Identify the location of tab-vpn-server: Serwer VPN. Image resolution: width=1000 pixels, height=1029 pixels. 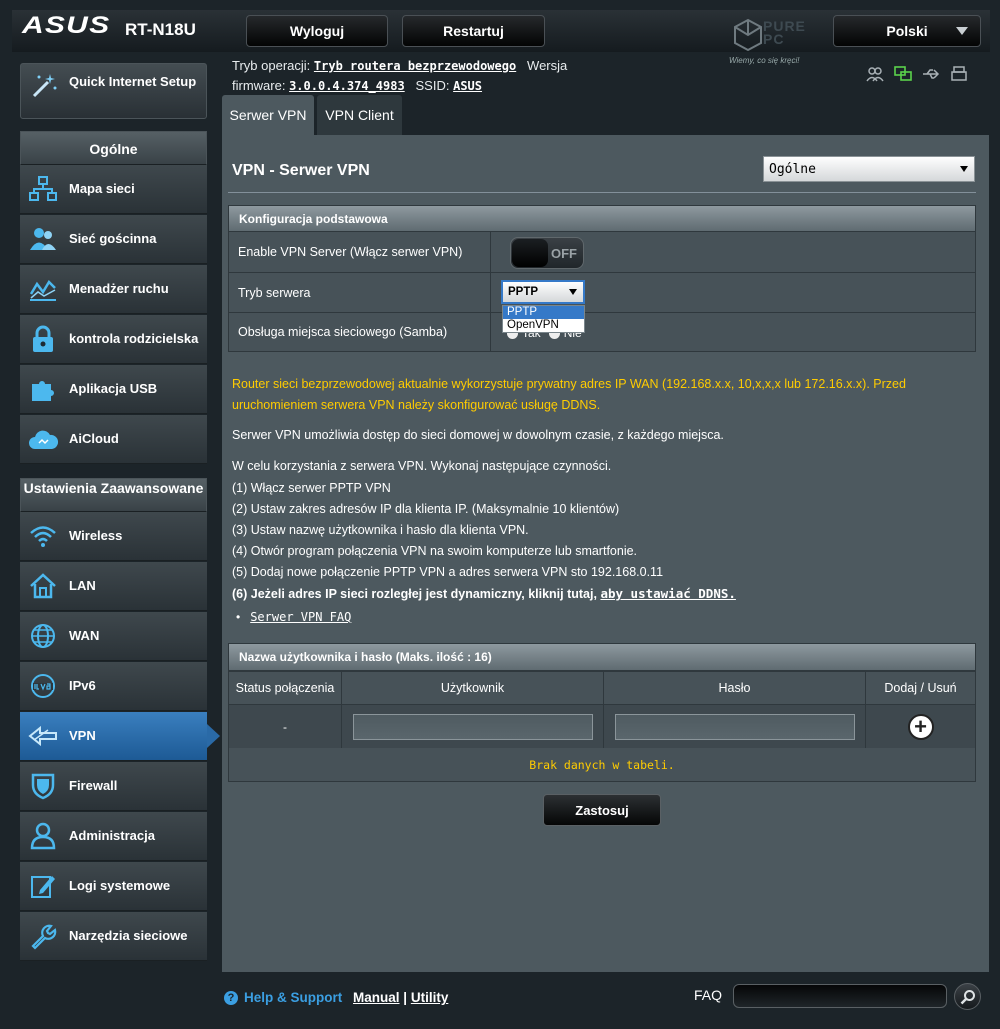
(268, 115).